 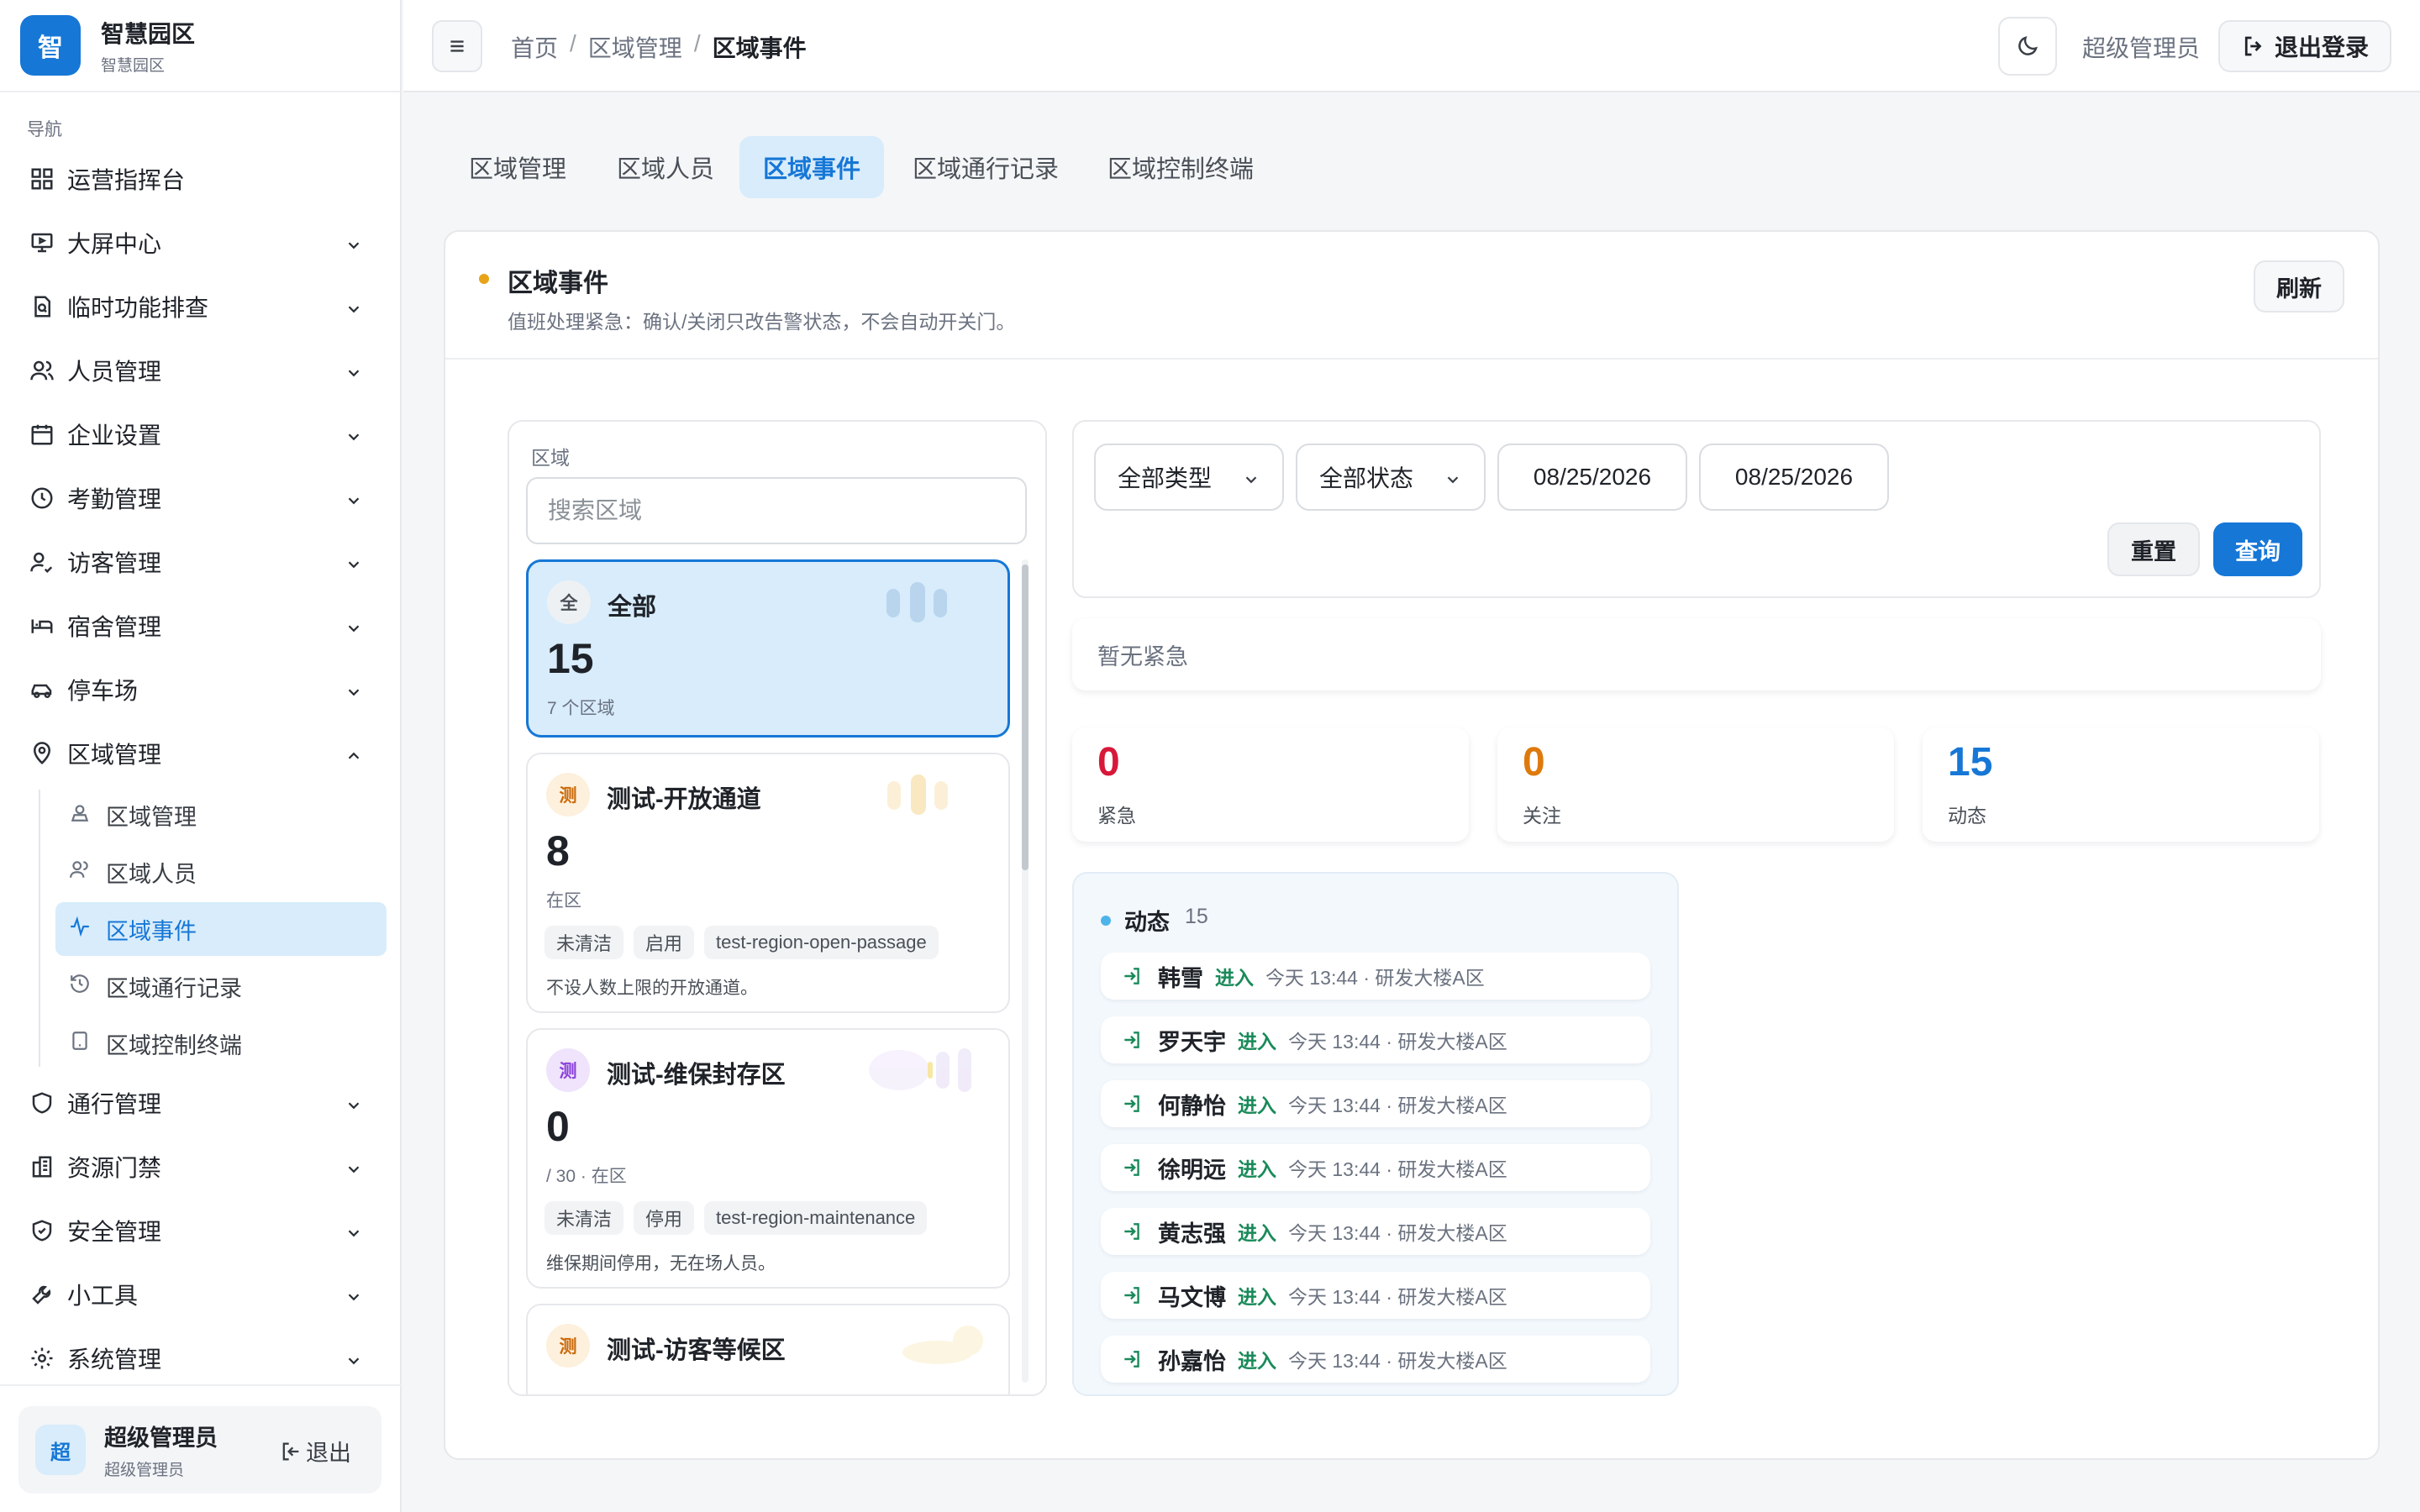 What do you see at coordinates (916, 602) in the screenshot?
I see `bars-decoration-icon` at bounding box center [916, 602].